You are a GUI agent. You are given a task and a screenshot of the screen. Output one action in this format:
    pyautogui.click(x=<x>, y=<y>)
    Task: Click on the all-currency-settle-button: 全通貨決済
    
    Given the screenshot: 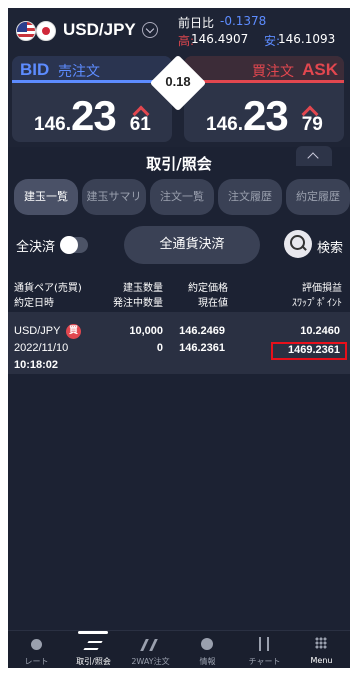 What is the action you would take?
    pyautogui.click(x=192, y=245)
    